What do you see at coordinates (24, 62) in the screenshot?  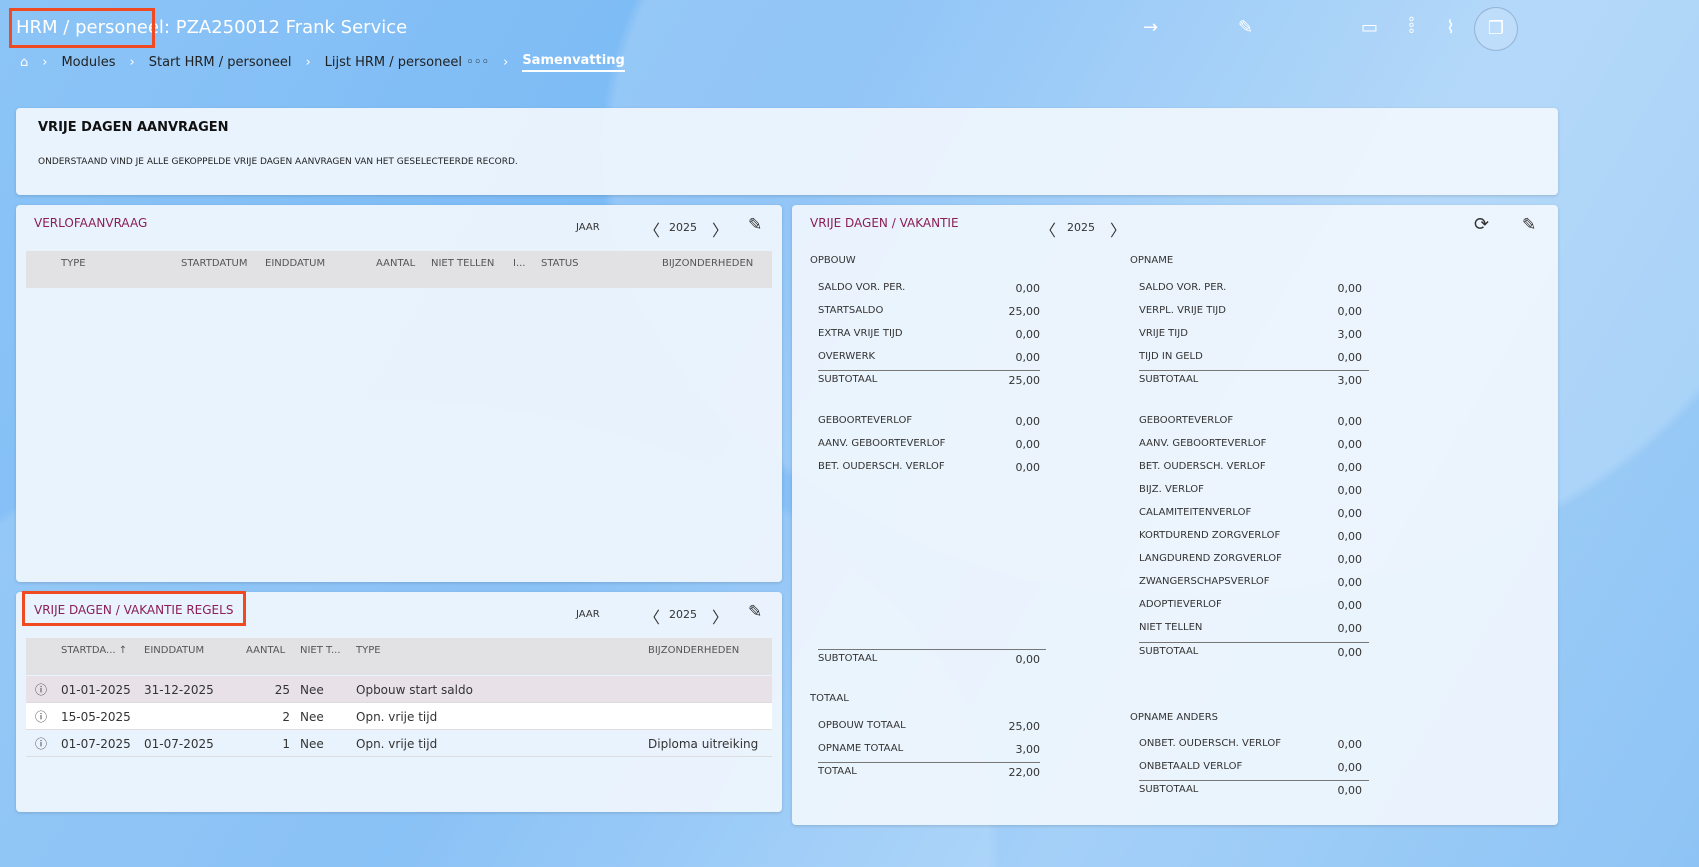 I see `home-icon: ⌂` at bounding box center [24, 62].